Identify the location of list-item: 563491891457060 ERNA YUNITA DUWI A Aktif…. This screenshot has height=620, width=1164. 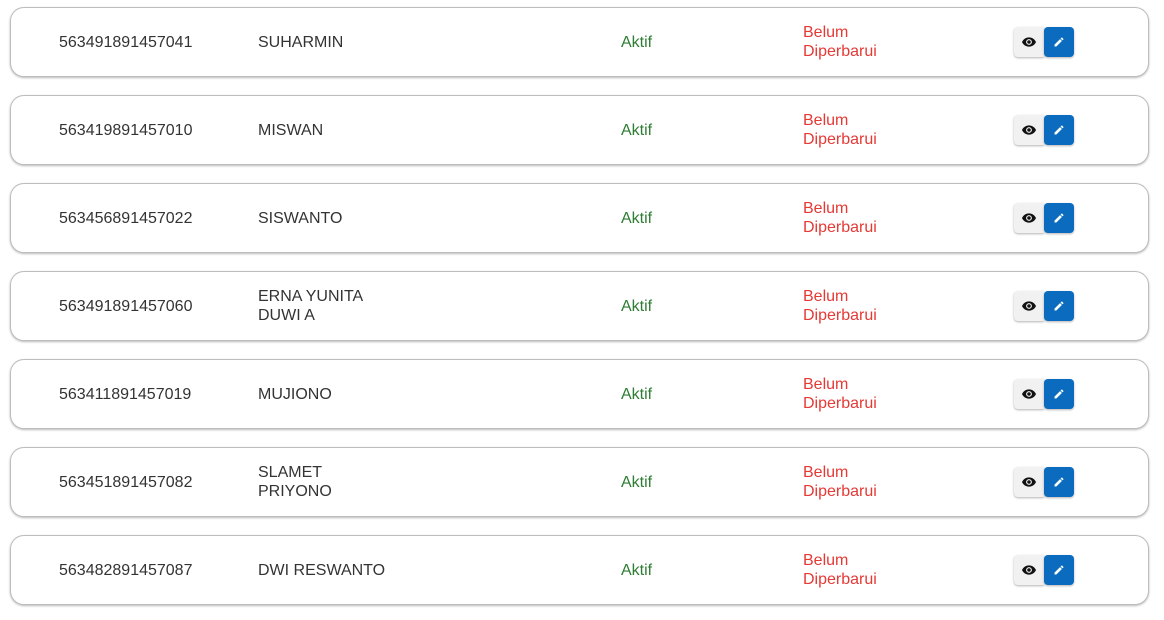
(579, 306).